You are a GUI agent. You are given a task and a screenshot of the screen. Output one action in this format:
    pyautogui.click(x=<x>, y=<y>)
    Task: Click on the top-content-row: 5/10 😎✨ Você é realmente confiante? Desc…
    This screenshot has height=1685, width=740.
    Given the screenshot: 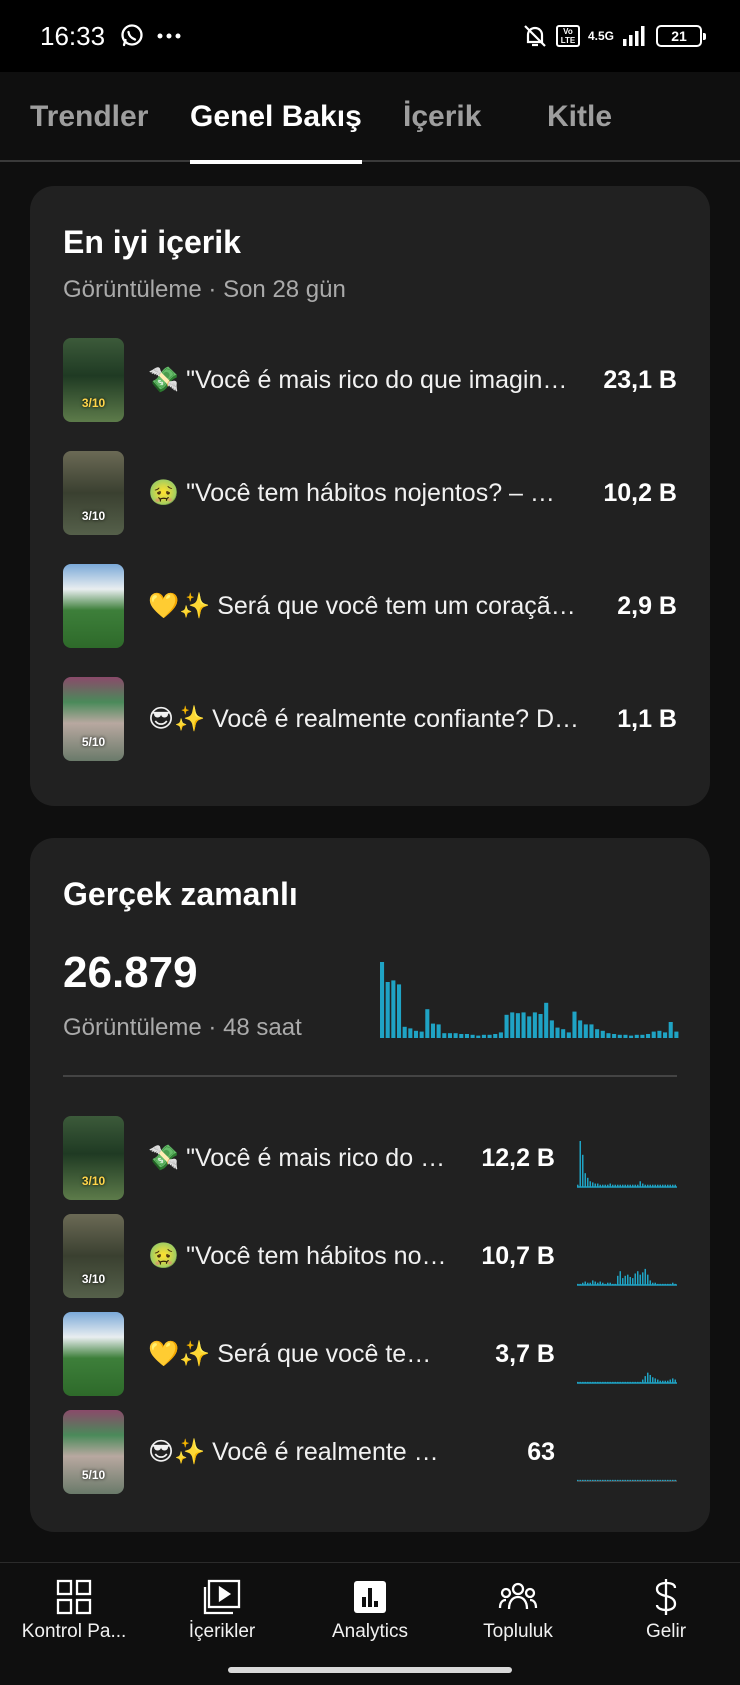 What is the action you would take?
    pyautogui.click(x=370, y=719)
    